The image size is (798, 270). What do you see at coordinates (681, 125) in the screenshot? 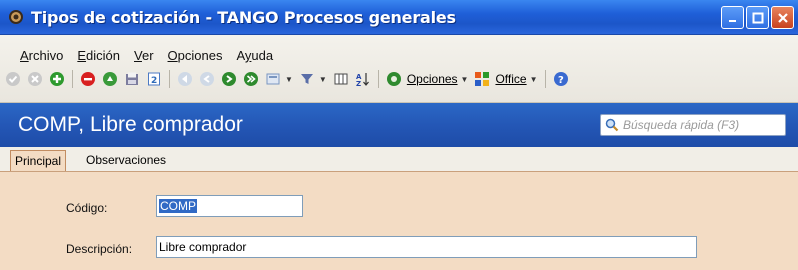
I see `quick-search-placeholder: Búsqueda rápida (F3)` at bounding box center [681, 125].